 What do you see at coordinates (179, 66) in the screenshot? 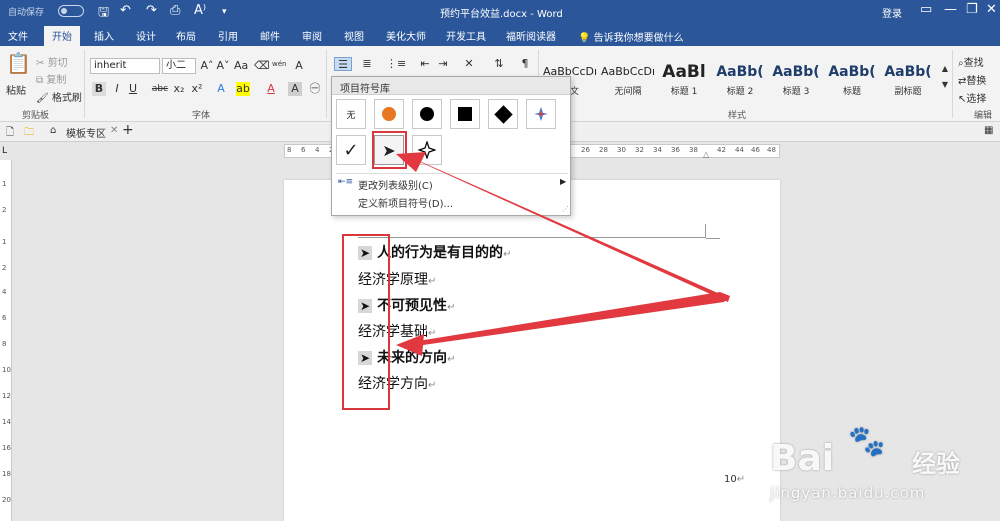
I see `font-size-select: 小二` at bounding box center [179, 66].